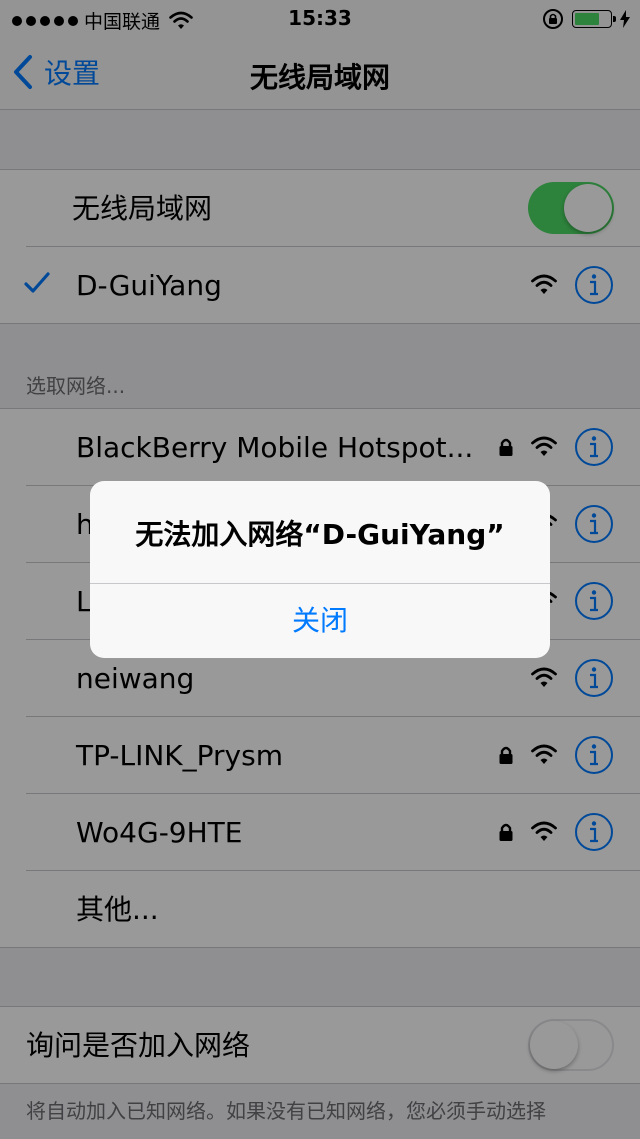  I want to click on alert-title: 无法加入网络“D-GuiYang”, so click(320, 534).